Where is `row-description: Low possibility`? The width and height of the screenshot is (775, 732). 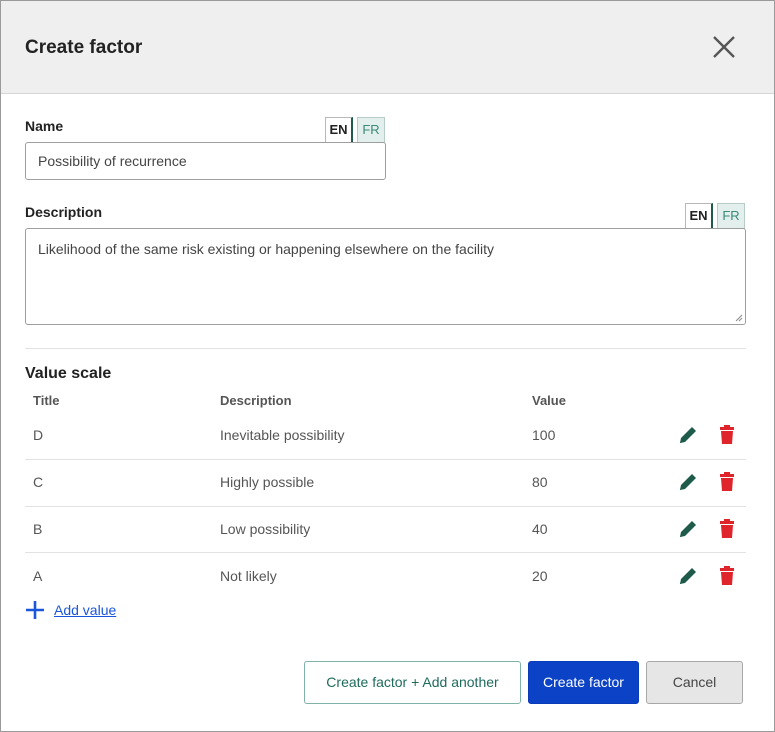 row-description: Low possibility is located at coordinates (265, 529).